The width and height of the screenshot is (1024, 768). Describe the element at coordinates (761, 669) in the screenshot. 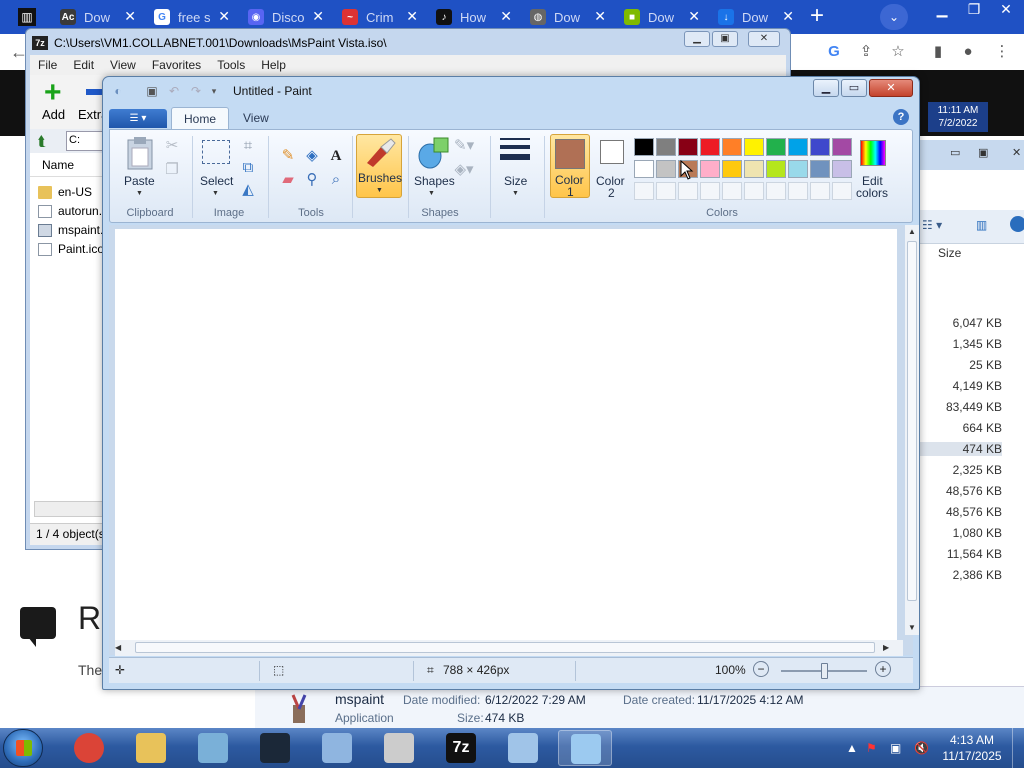

I see `zoom-out-button: −` at that location.